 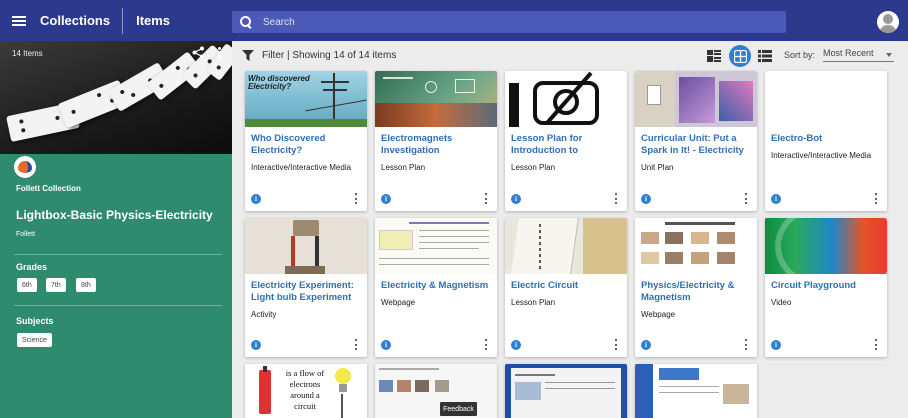 I want to click on item-title: Physics/Electricity & Magnetism, so click(x=697, y=292).